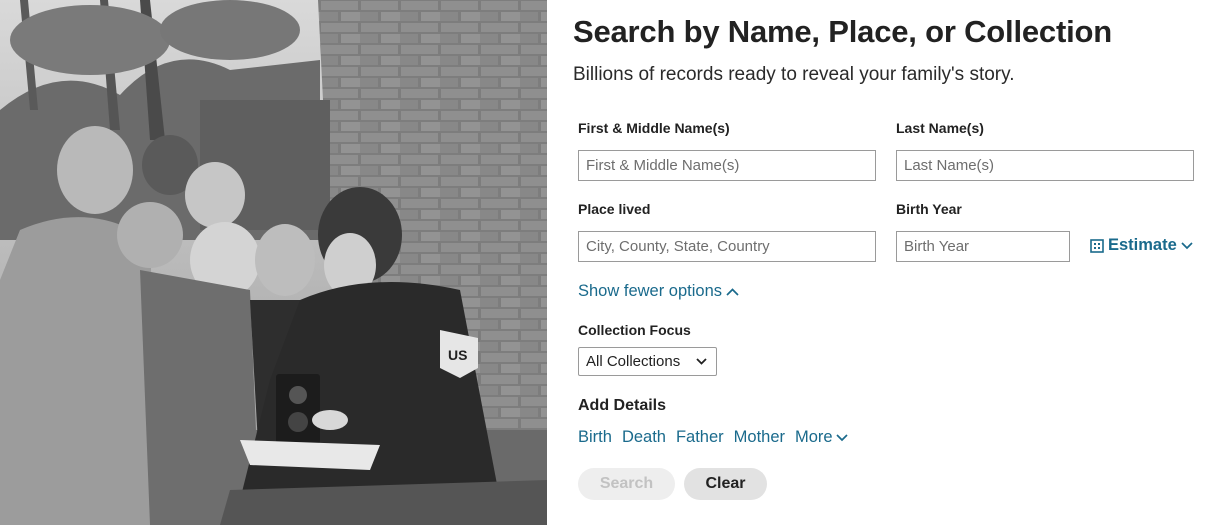 Image resolution: width=1217 pixels, height=525 pixels. I want to click on add-details-links: Birth Death Father Mother More, so click(713, 437).